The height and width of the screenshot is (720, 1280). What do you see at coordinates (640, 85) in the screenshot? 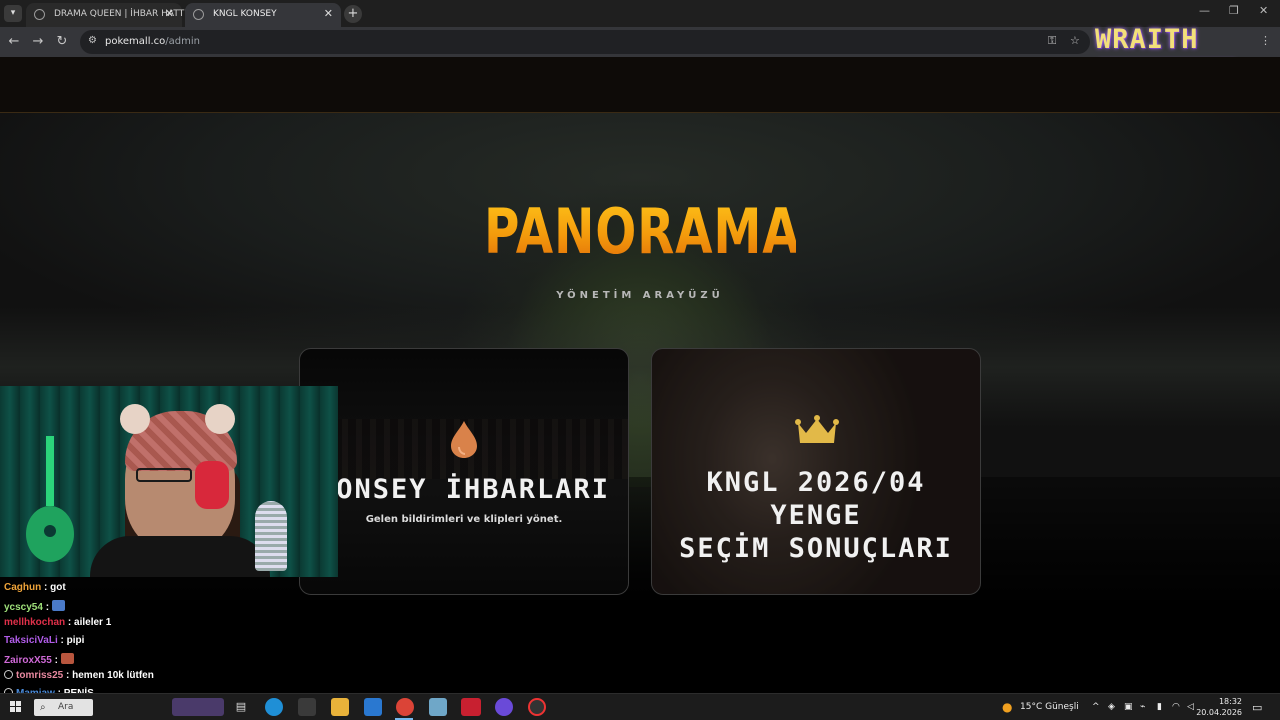
I see `page-header-bar` at bounding box center [640, 85].